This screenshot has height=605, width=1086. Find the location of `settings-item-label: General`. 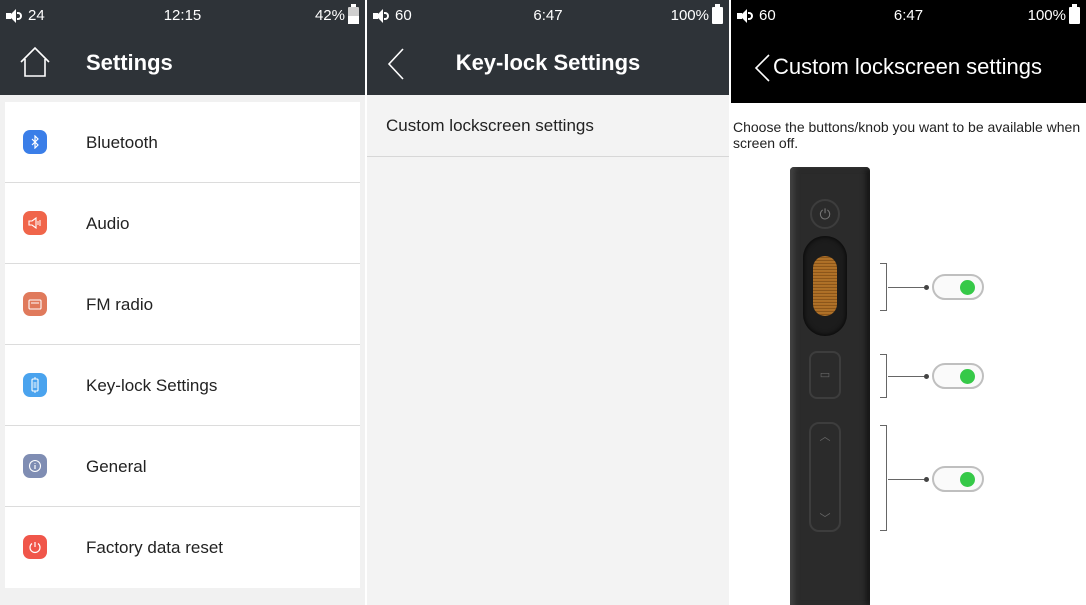

settings-item-label: General is located at coordinates (116, 466).